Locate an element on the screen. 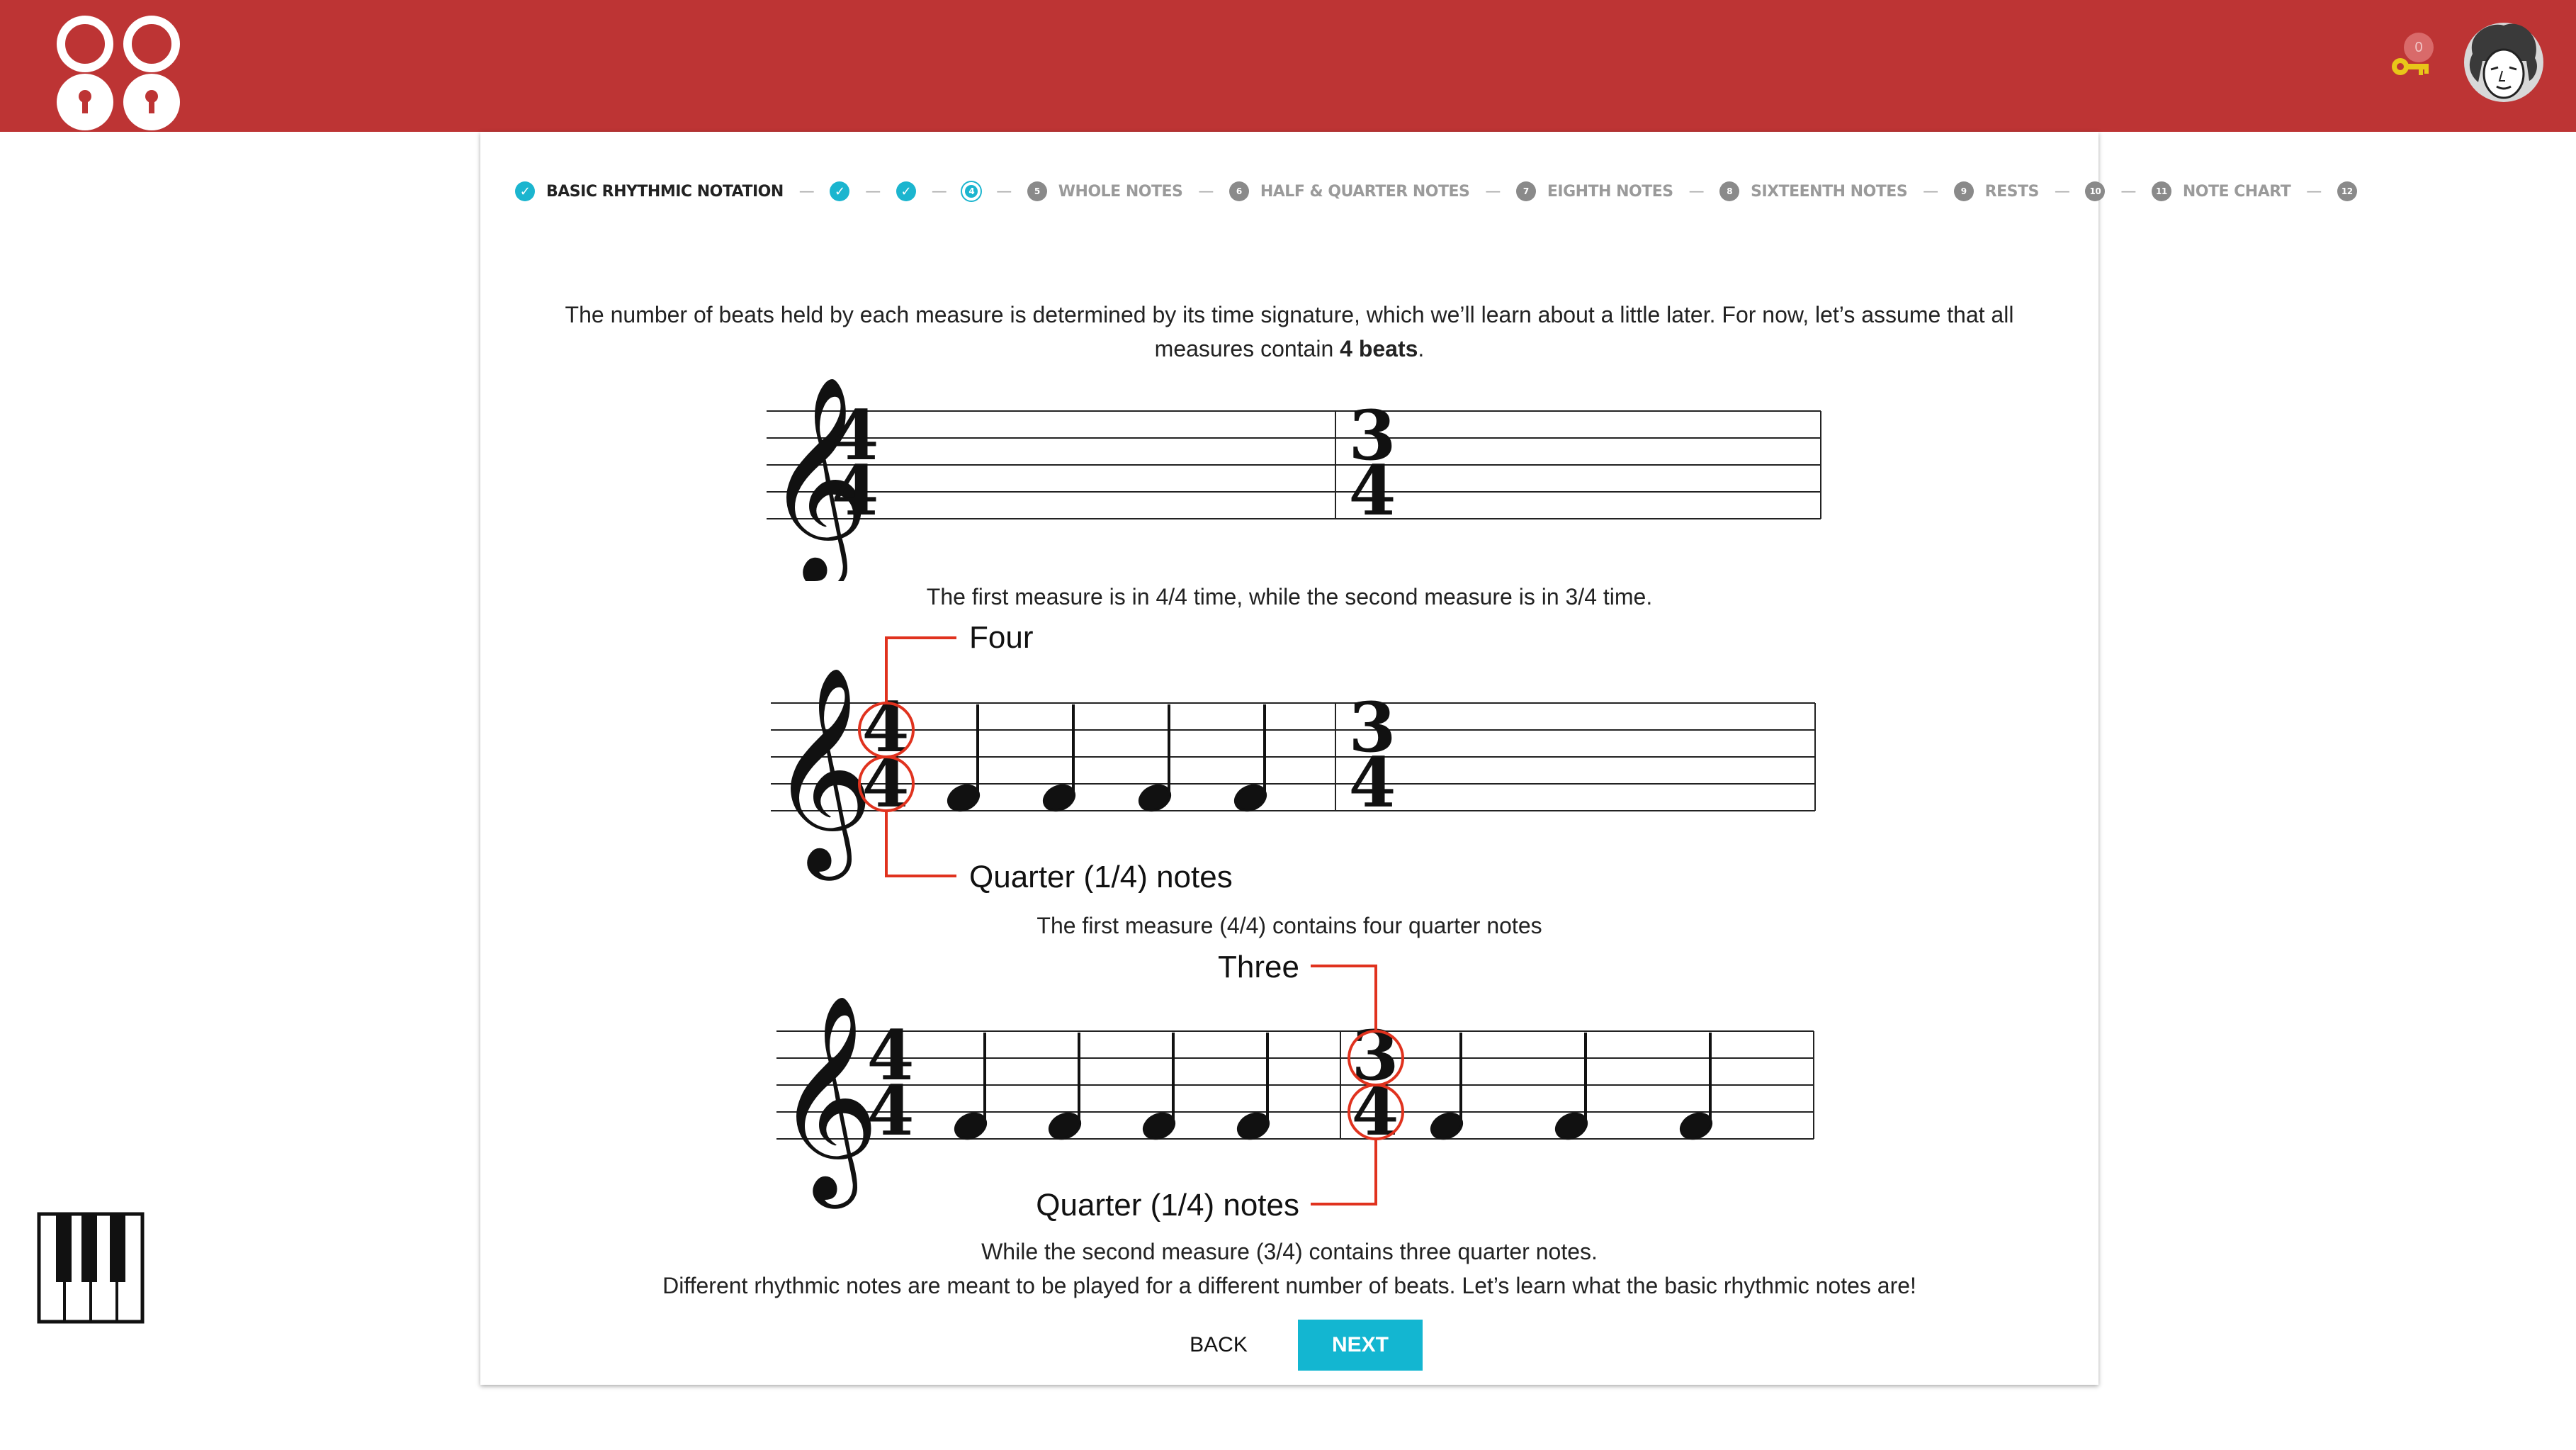 The image size is (2576, 1450). top-bar is located at coordinates (1288, 66).